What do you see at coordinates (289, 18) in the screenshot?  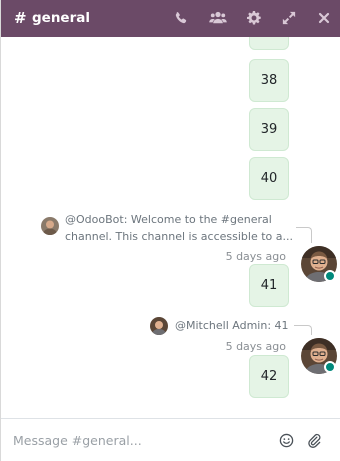 I see `expand-icon` at bounding box center [289, 18].